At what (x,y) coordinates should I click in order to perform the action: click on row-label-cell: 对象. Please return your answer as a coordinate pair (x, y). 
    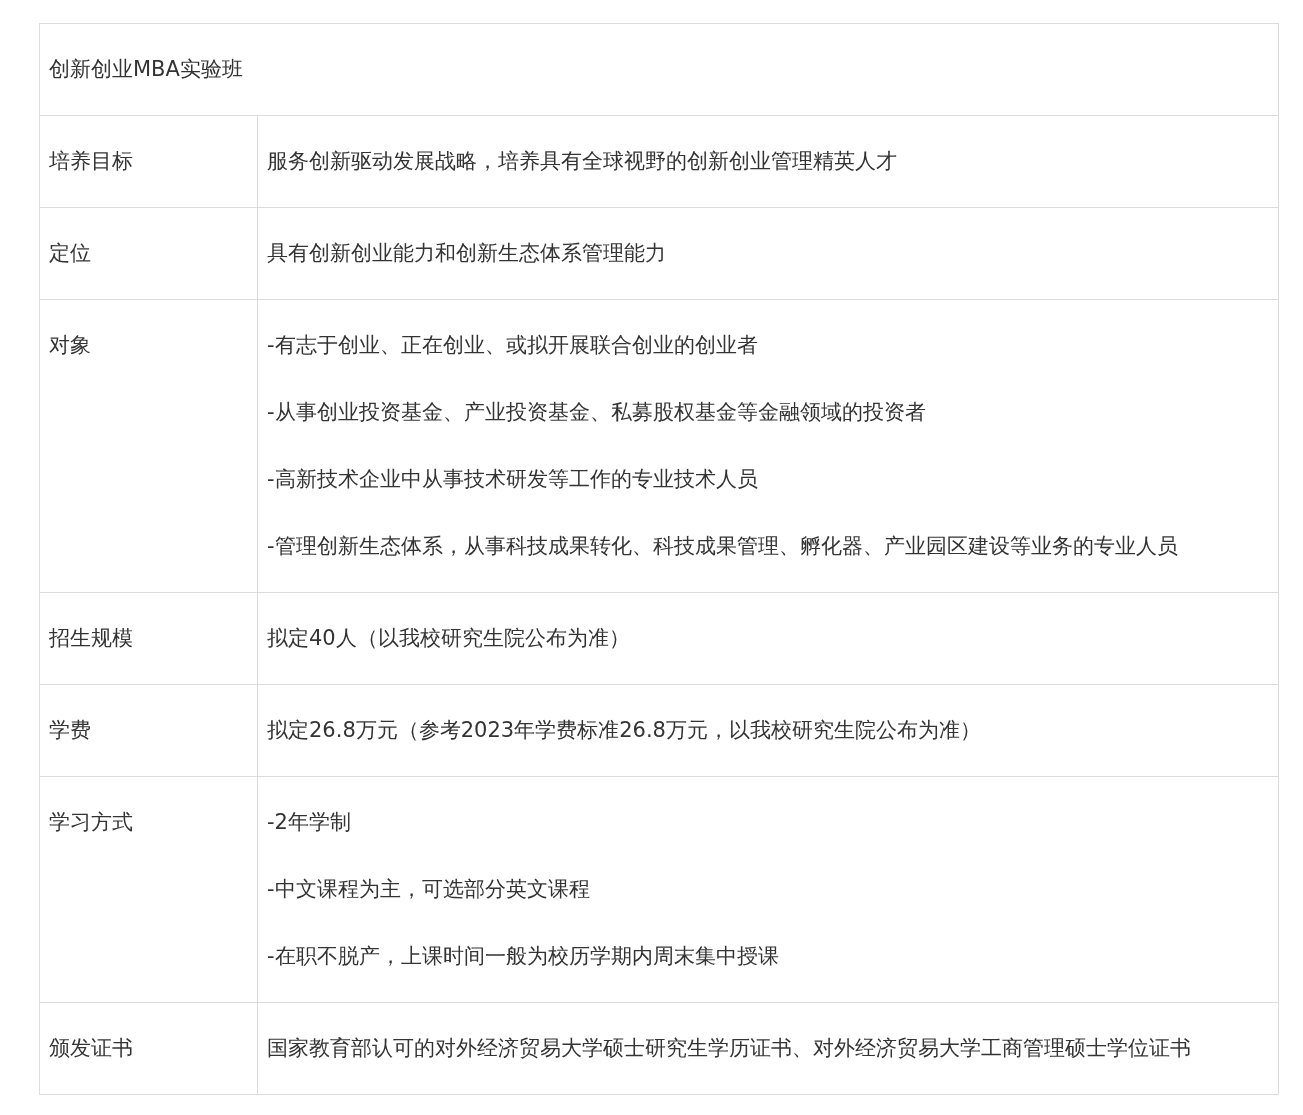
    Looking at the image, I should click on (148, 446).